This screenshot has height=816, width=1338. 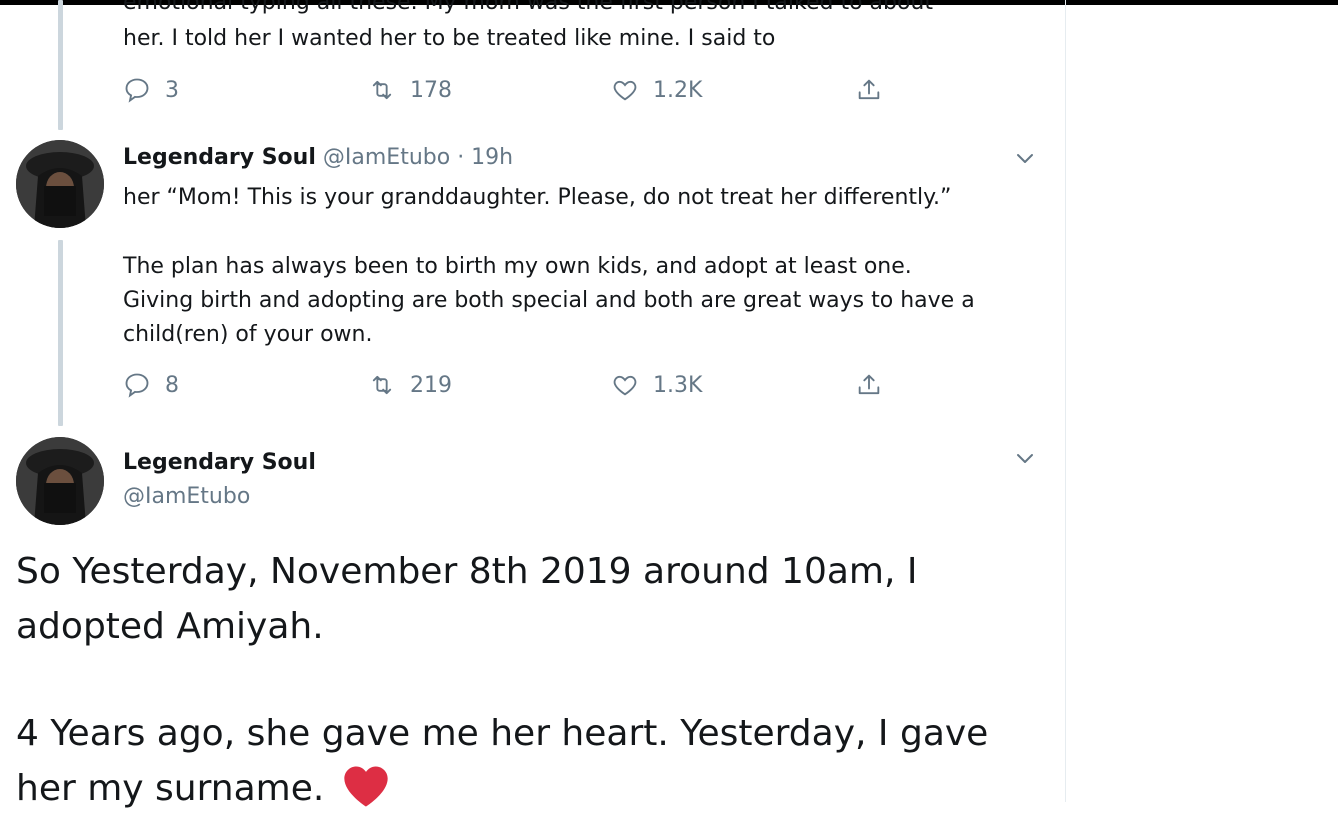 What do you see at coordinates (531, 788) in the screenshot?
I see `tweet-text-line: her my surname.` at bounding box center [531, 788].